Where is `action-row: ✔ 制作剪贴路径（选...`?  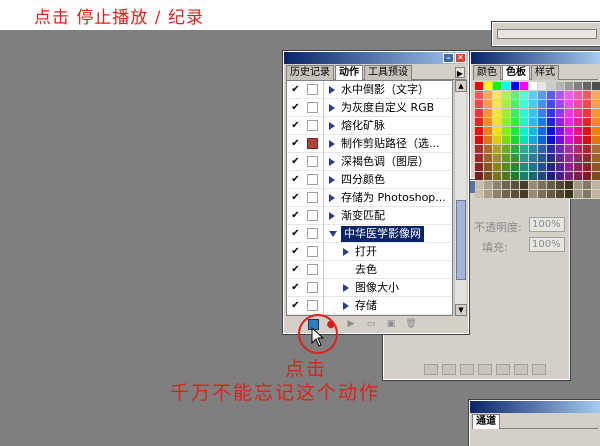
action-row: ✔ 制作剪贴路径（选... is located at coordinates (369, 144).